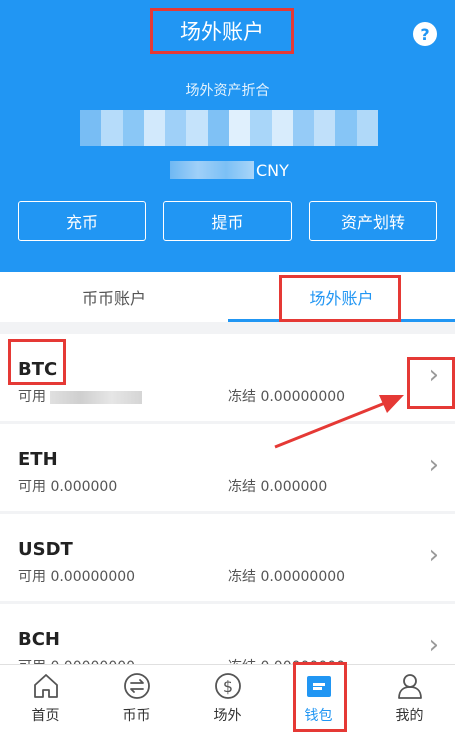 The width and height of the screenshot is (455, 732). I want to click on bottom-nav: 首页 币币 $ 场外 钱包 我的, so click(227, 698).